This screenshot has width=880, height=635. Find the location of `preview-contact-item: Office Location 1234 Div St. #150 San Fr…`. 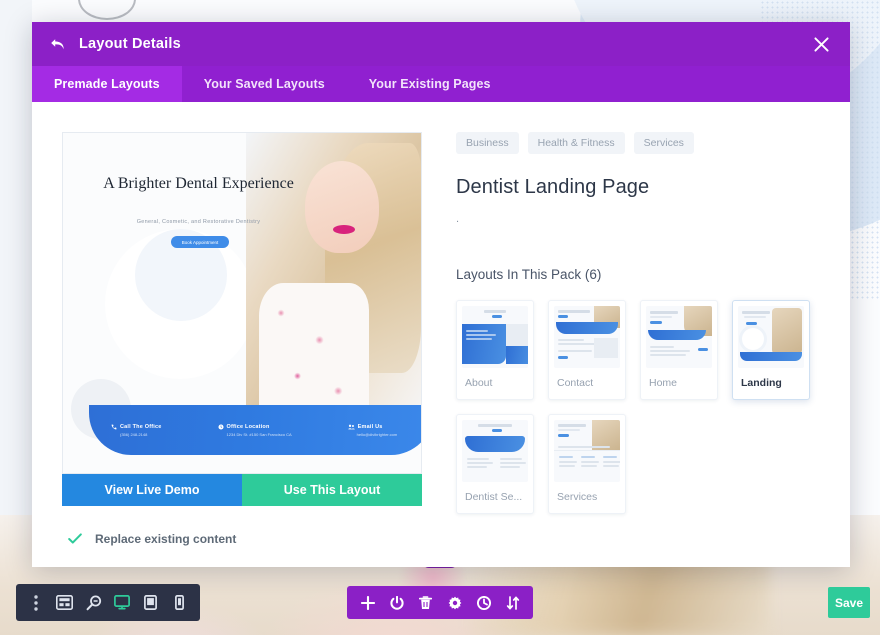

preview-contact-item: Office Location 1234 Div St. #150 San Fr… is located at coordinates (254, 430).